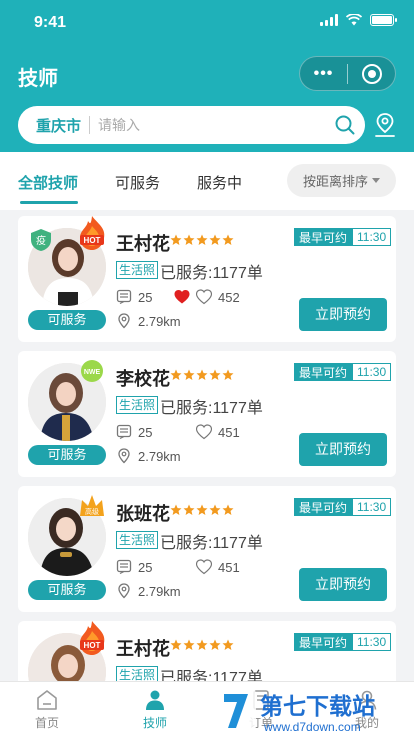 This screenshot has width=414, height=736. I want to click on mini-program-capsule: •••, so click(347, 73).